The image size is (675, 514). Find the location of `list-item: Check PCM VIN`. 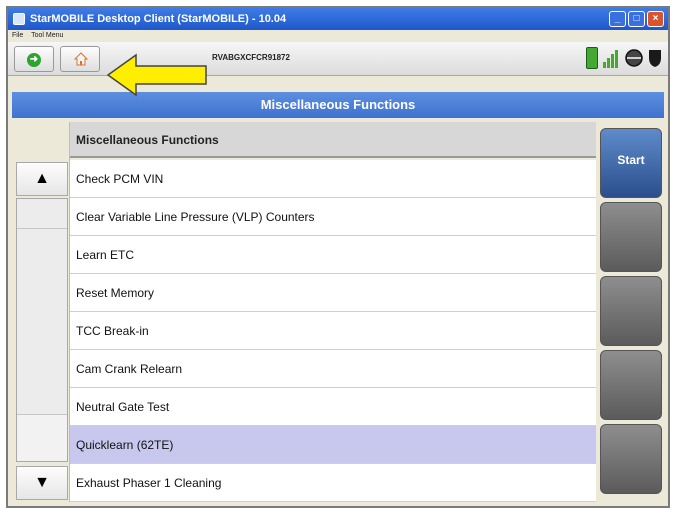

list-item: Check PCM VIN is located at coordinates (333, 179).